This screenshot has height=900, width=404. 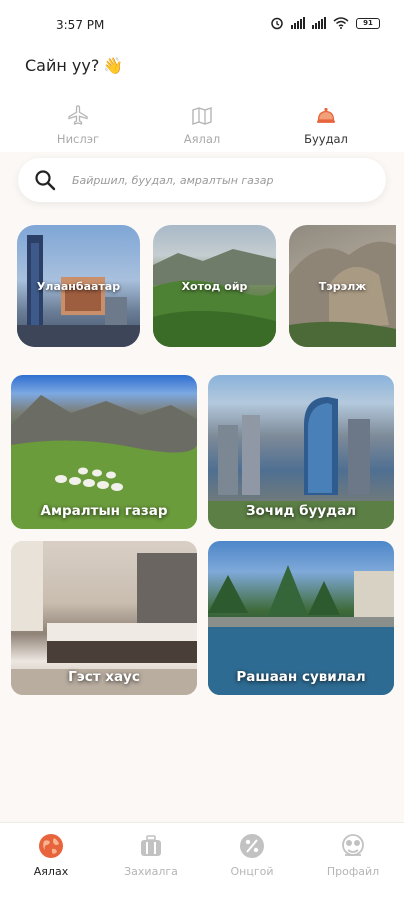 What do you see at coordinates (341, 23) in the screenshot?
I see `wifi-icon` at bounding box center [341, 23].